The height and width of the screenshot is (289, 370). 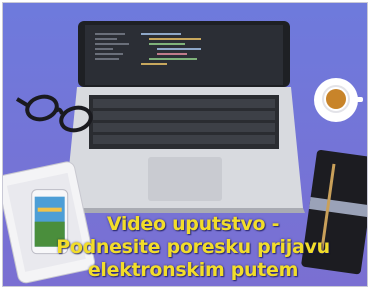 I want to click on caption-line-1: Video uputstvo -, so click(x=193, y=224).